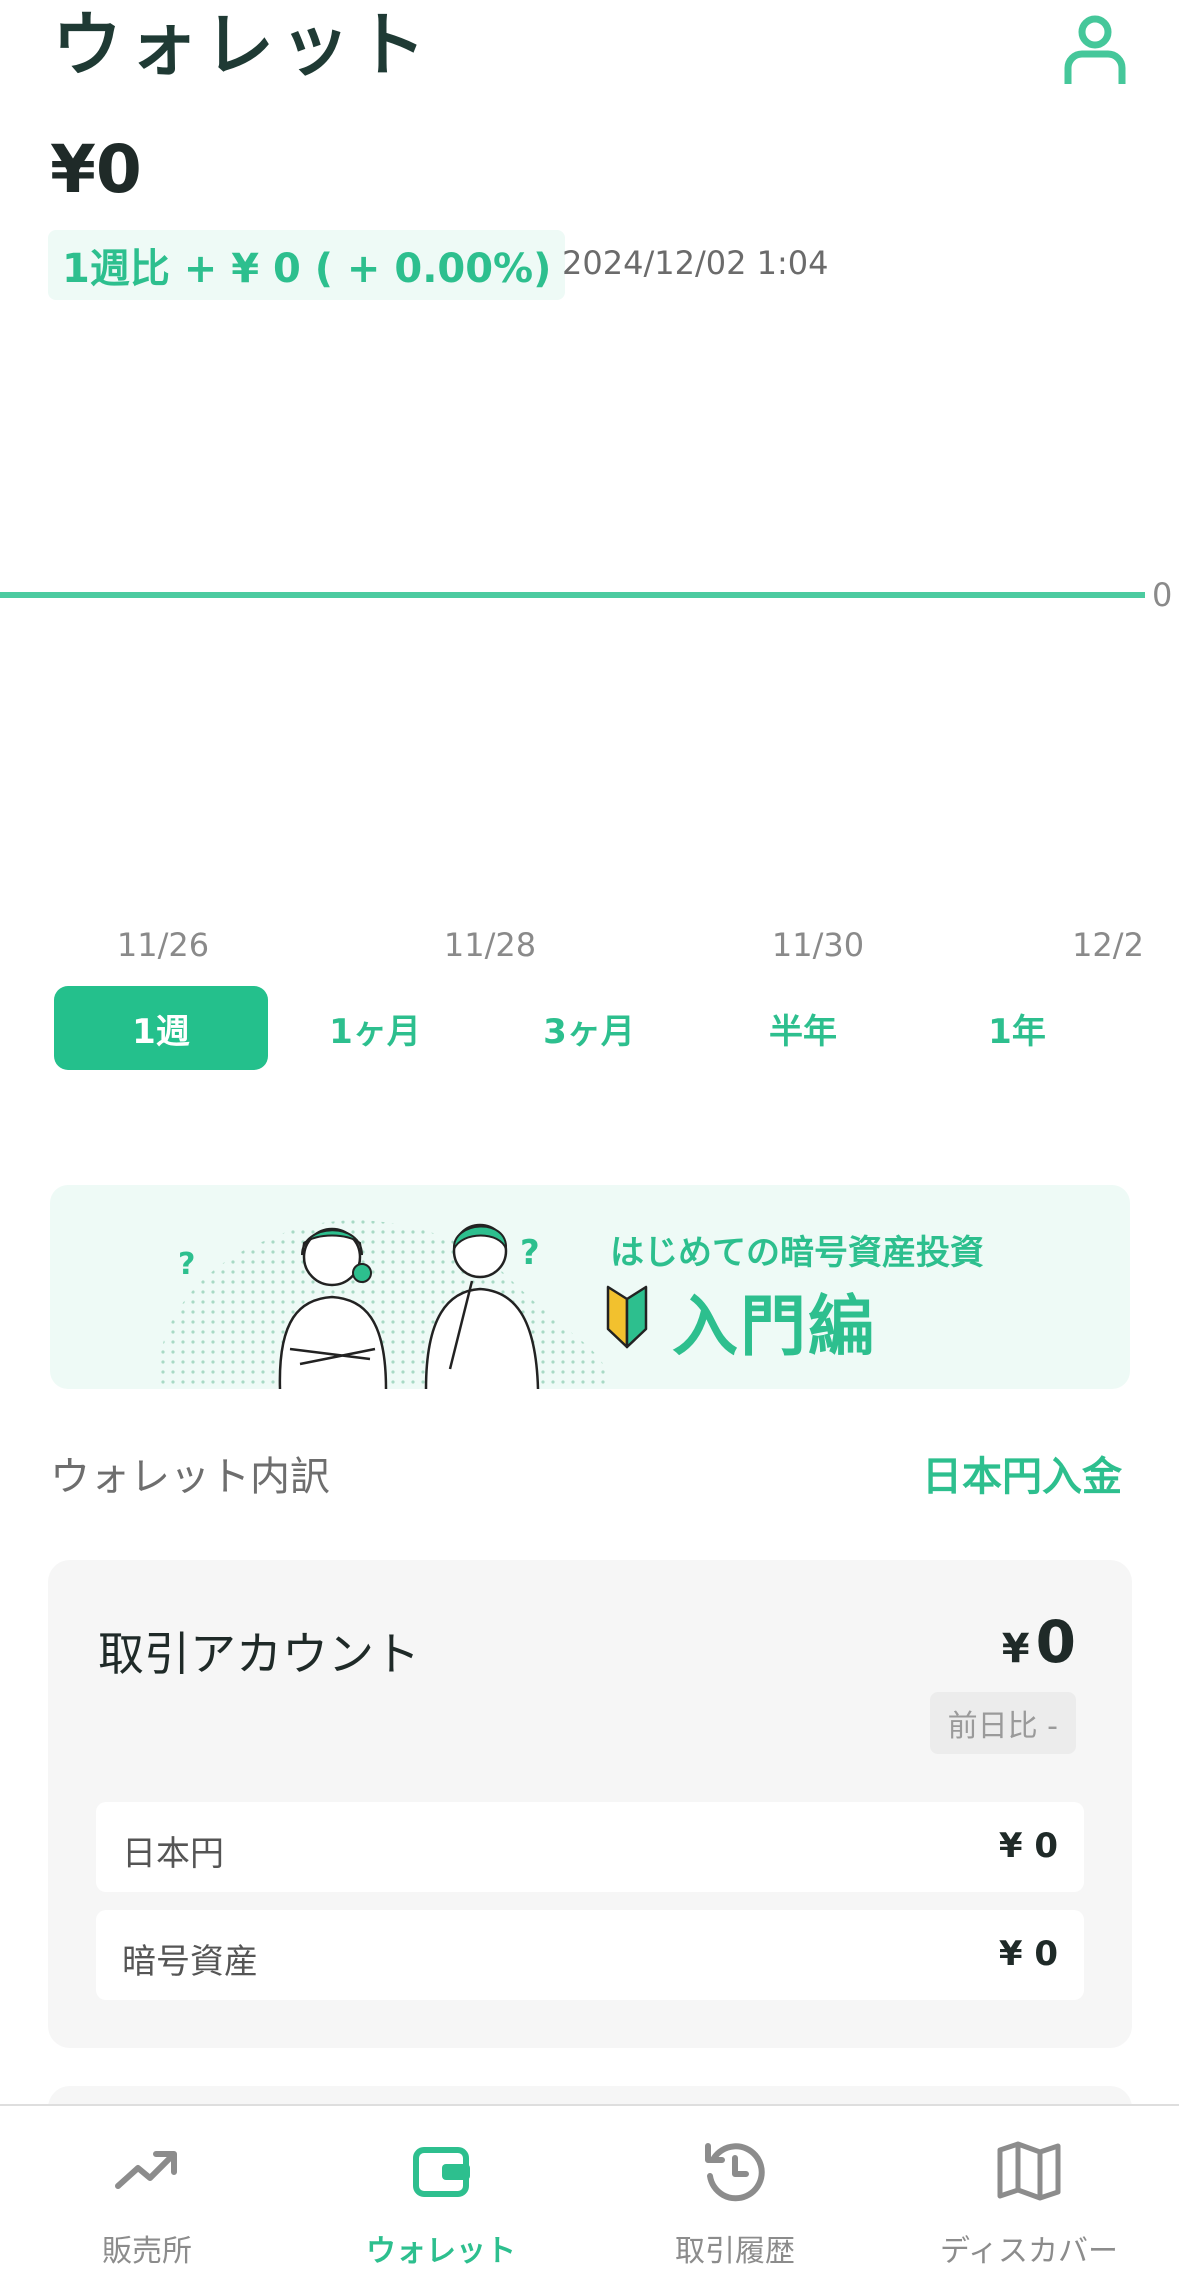 The width and height of the screenshot is (1179, 2288). Describe the element at coordinates (797, 1253) in the screenshot. I see `banner-subtitle: はじめての暗号資産投資` at that location.